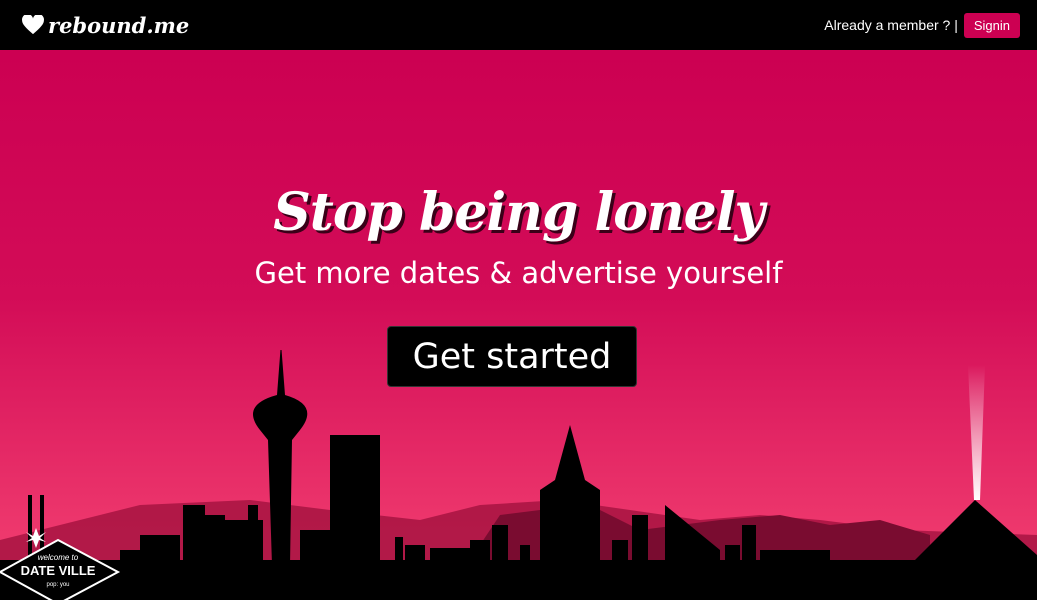 This screenshot has height=600, width=1037. What do you see at coordinates (36, 538) in the screenshot?
I see `sparkle-icon` at bounding box center [36, 538].